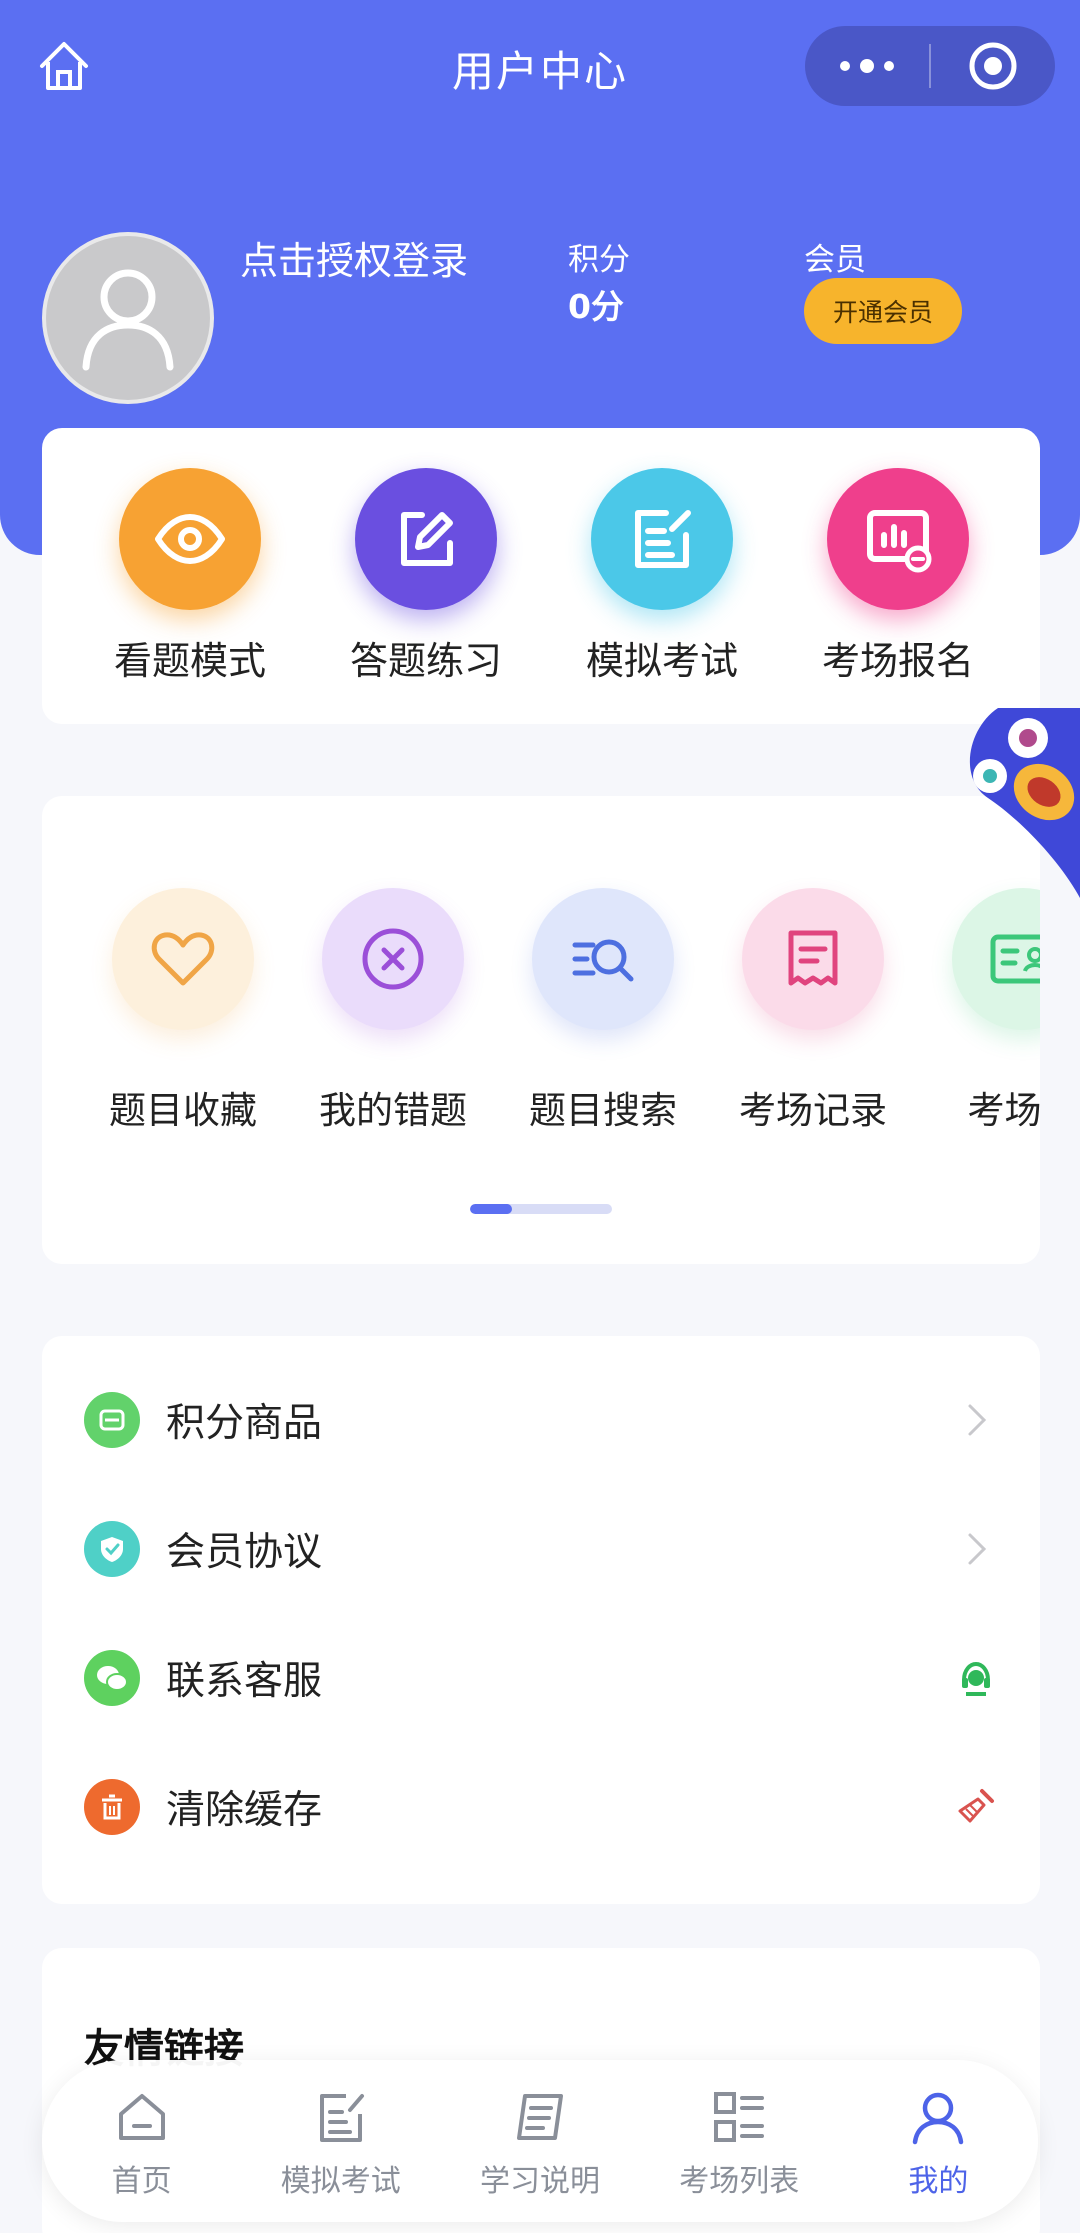  What do you see at coordinates (813, 959) in the screenshot?
I see `receipt-icon` at bounding box center [813, 959].